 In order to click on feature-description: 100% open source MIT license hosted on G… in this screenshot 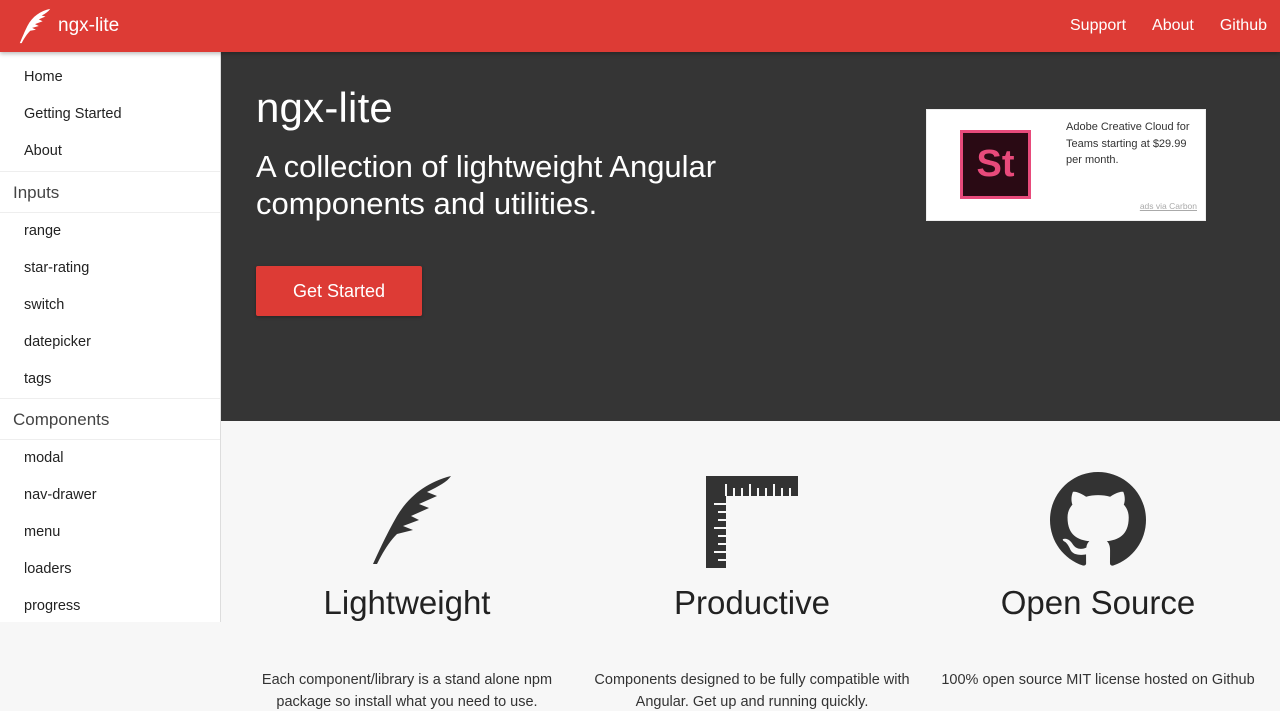, I will do `click(1098, 680)`.